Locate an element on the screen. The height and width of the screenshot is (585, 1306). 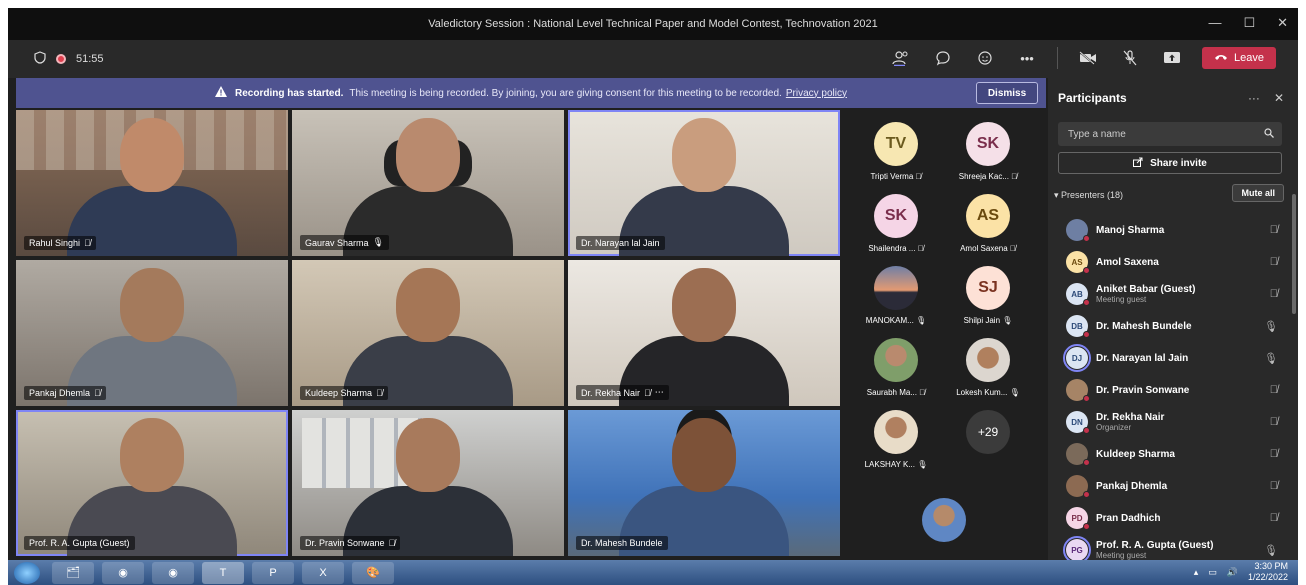
list-item: Kuldeep Sharma 🎙̸ is located at coordinates (1170, 454).